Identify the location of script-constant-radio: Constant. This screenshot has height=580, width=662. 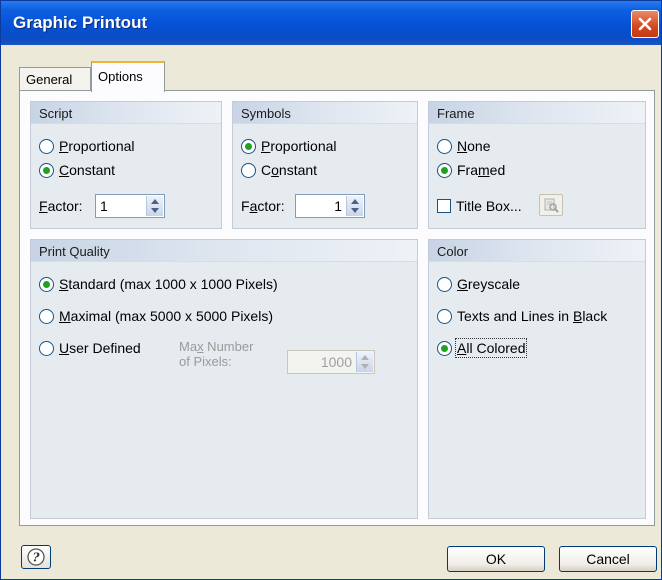
(77, 170).